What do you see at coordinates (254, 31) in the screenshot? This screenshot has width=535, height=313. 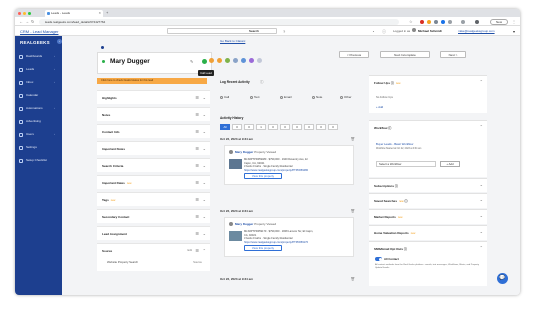 I see `search-button: Search` at bounding box center [254, 31].